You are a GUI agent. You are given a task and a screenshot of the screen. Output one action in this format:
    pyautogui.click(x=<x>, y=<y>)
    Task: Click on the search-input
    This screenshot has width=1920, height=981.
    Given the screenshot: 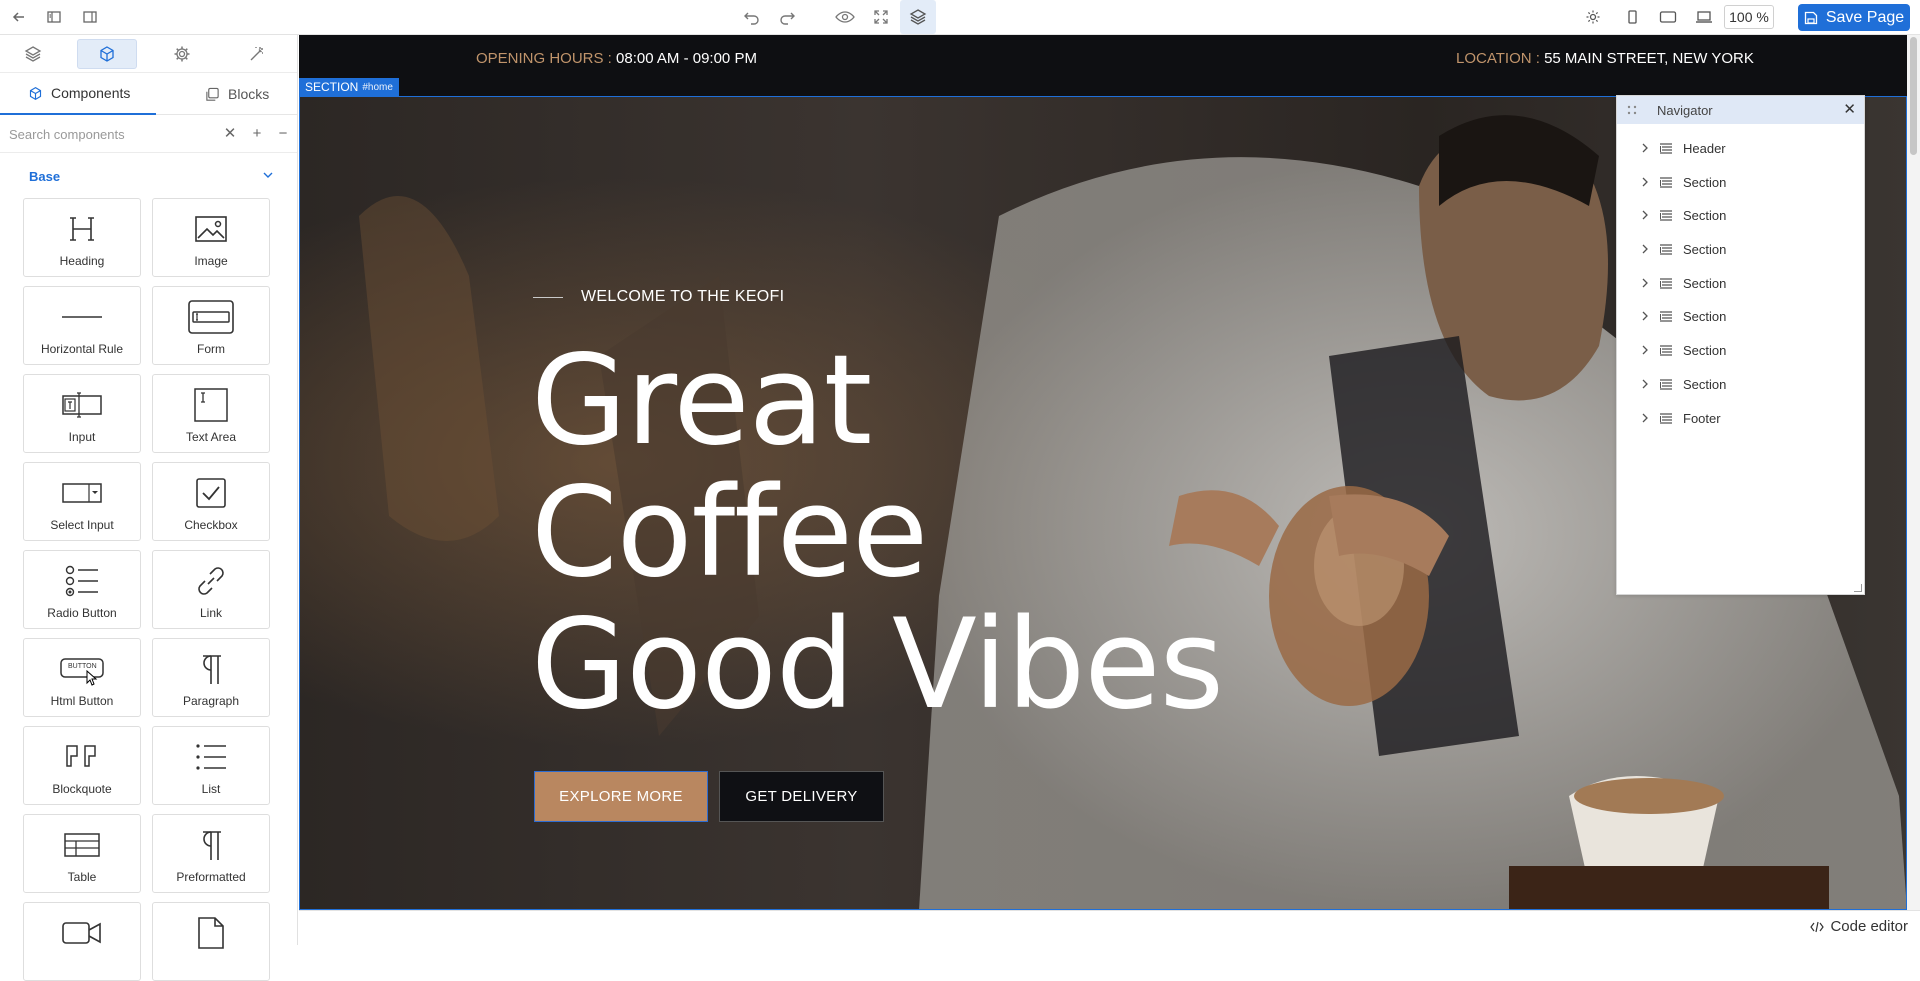 What is the action you would take?
    pyautogui.click(x=114, y=134)
    